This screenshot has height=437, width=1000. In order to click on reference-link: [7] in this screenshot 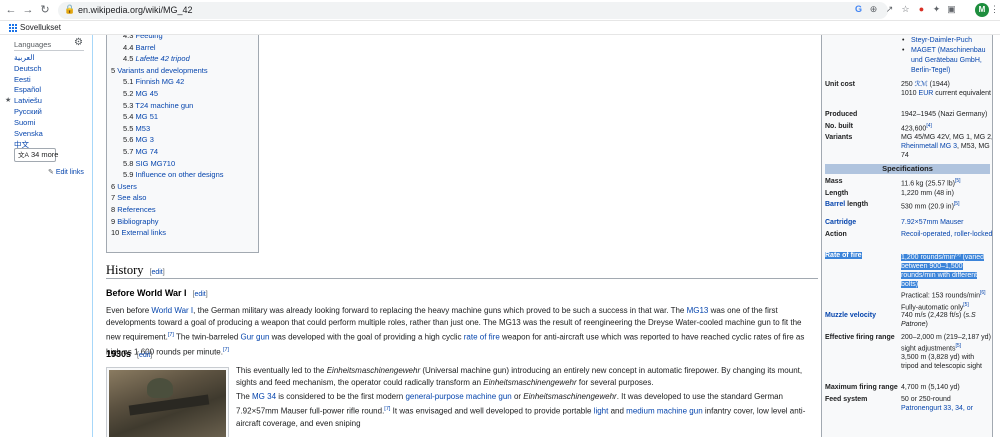, I will do `click(226, 350)`.